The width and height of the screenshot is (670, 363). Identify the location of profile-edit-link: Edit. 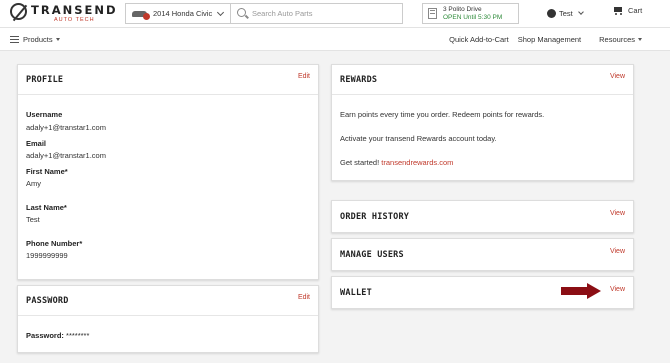
(304, 76).